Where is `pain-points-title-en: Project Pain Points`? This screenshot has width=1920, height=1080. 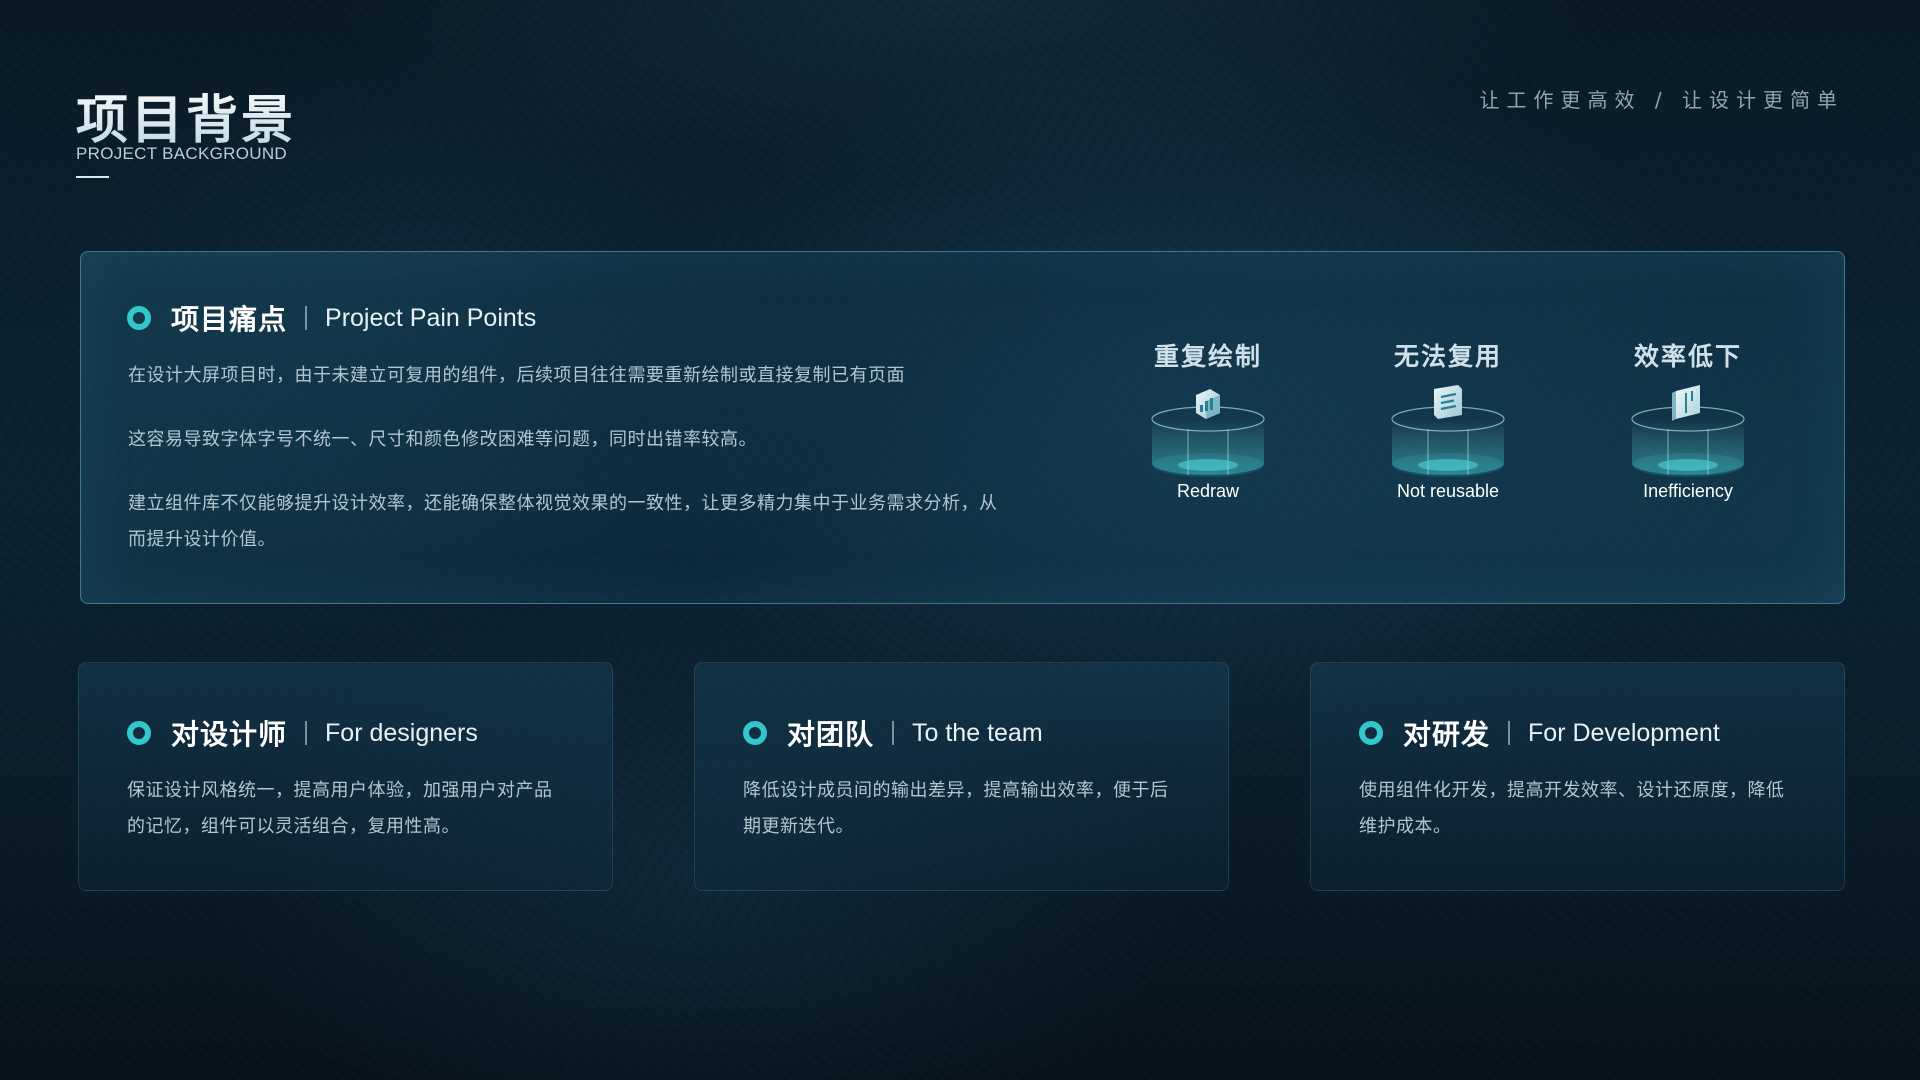
pain-points-title-en: Project Pain Points is located at coordinates (431, 317).